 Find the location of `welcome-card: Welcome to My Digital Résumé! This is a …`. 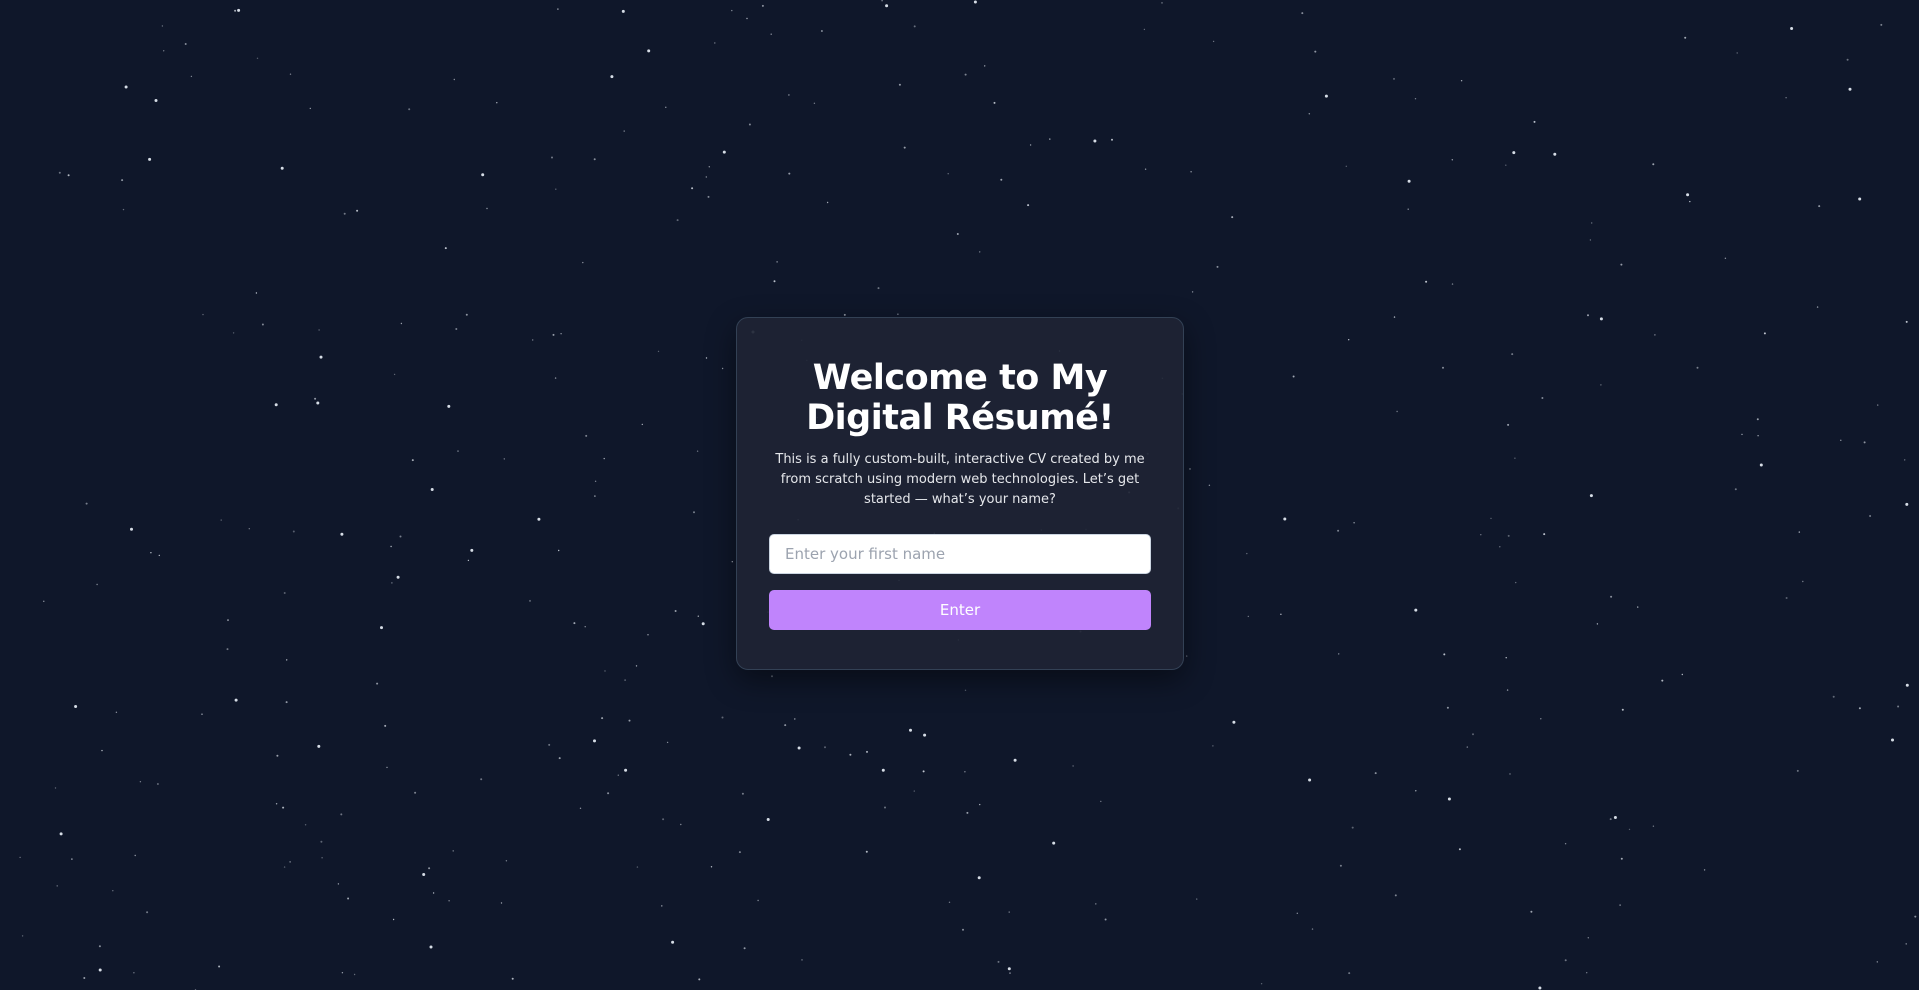

welcome-card: Welcome to My Digital Résumé! This is a … is located at coordinates (960, 493).